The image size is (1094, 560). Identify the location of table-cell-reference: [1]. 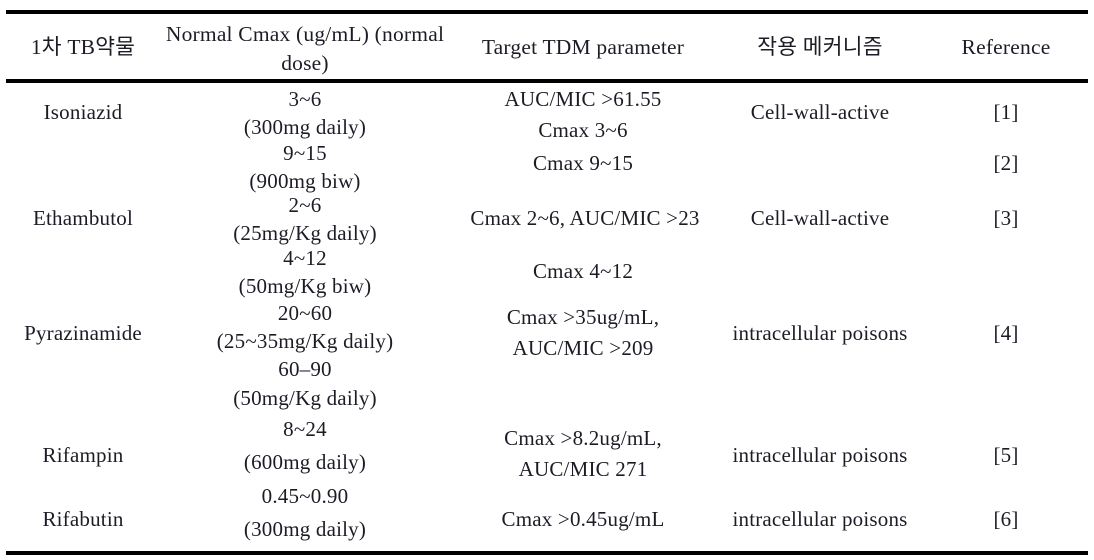
(1006, 112).